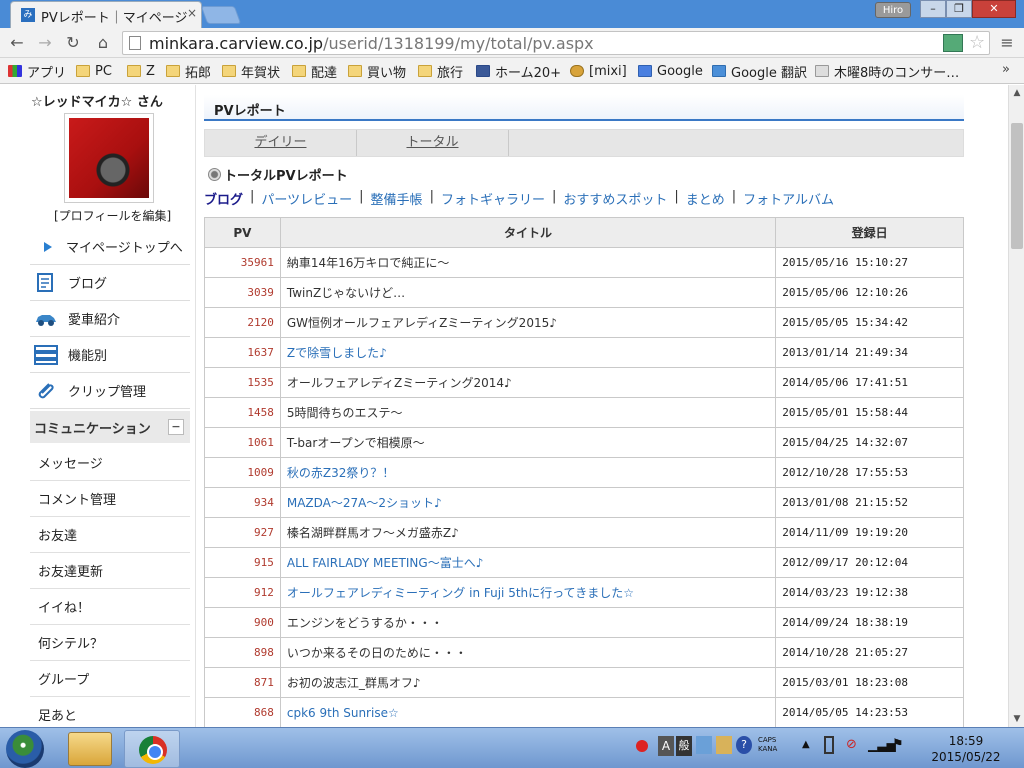 This screenshot has width=1024, height=768. Describe the element at coordinates (110, 463) in the screenshot. I see `comm-item-message: メッセージ` at that location.